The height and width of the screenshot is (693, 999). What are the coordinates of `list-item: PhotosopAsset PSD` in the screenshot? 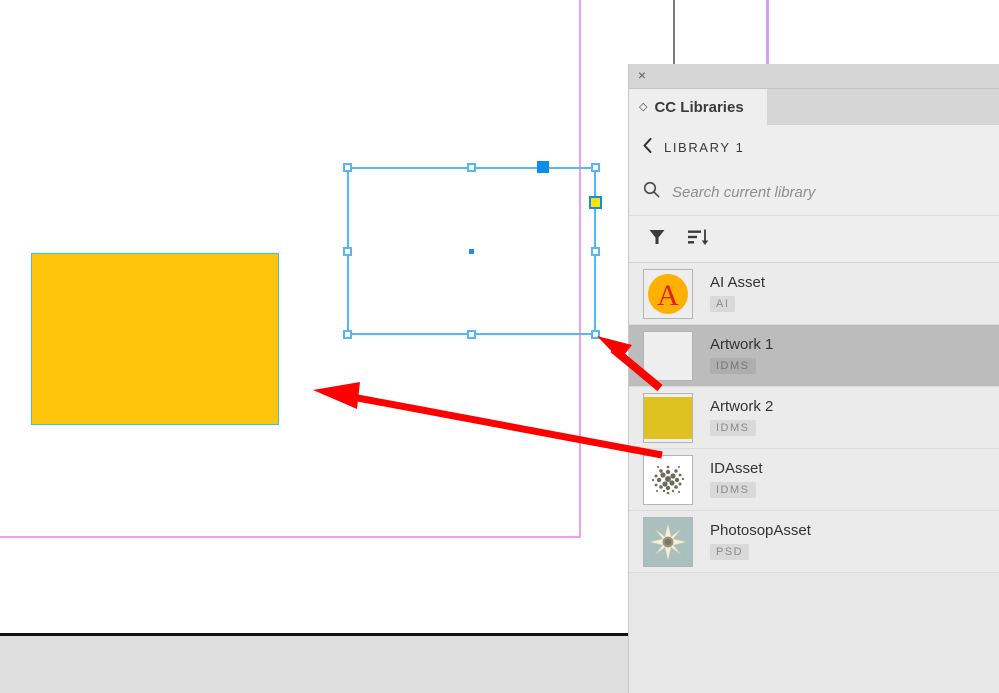 It's located at (814, 542).